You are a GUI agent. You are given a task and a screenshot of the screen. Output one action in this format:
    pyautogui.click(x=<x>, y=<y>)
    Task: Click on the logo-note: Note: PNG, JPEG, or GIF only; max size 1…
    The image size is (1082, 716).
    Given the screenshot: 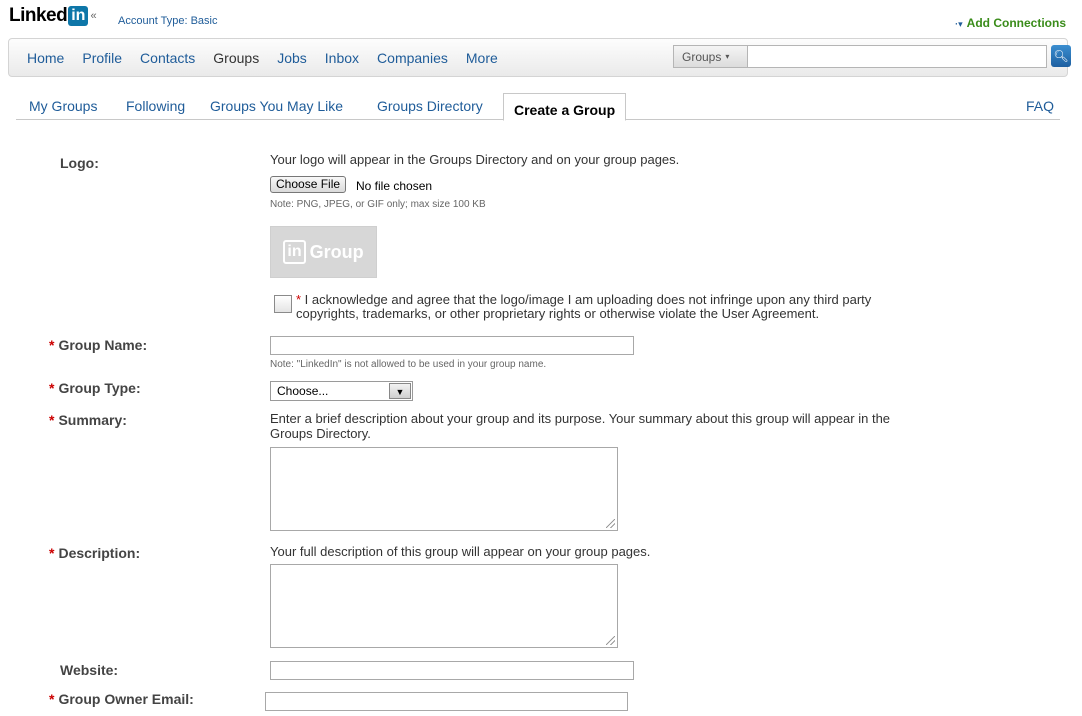 What is the action you would take?
    pyautogui.click(x=378, y=204)
    